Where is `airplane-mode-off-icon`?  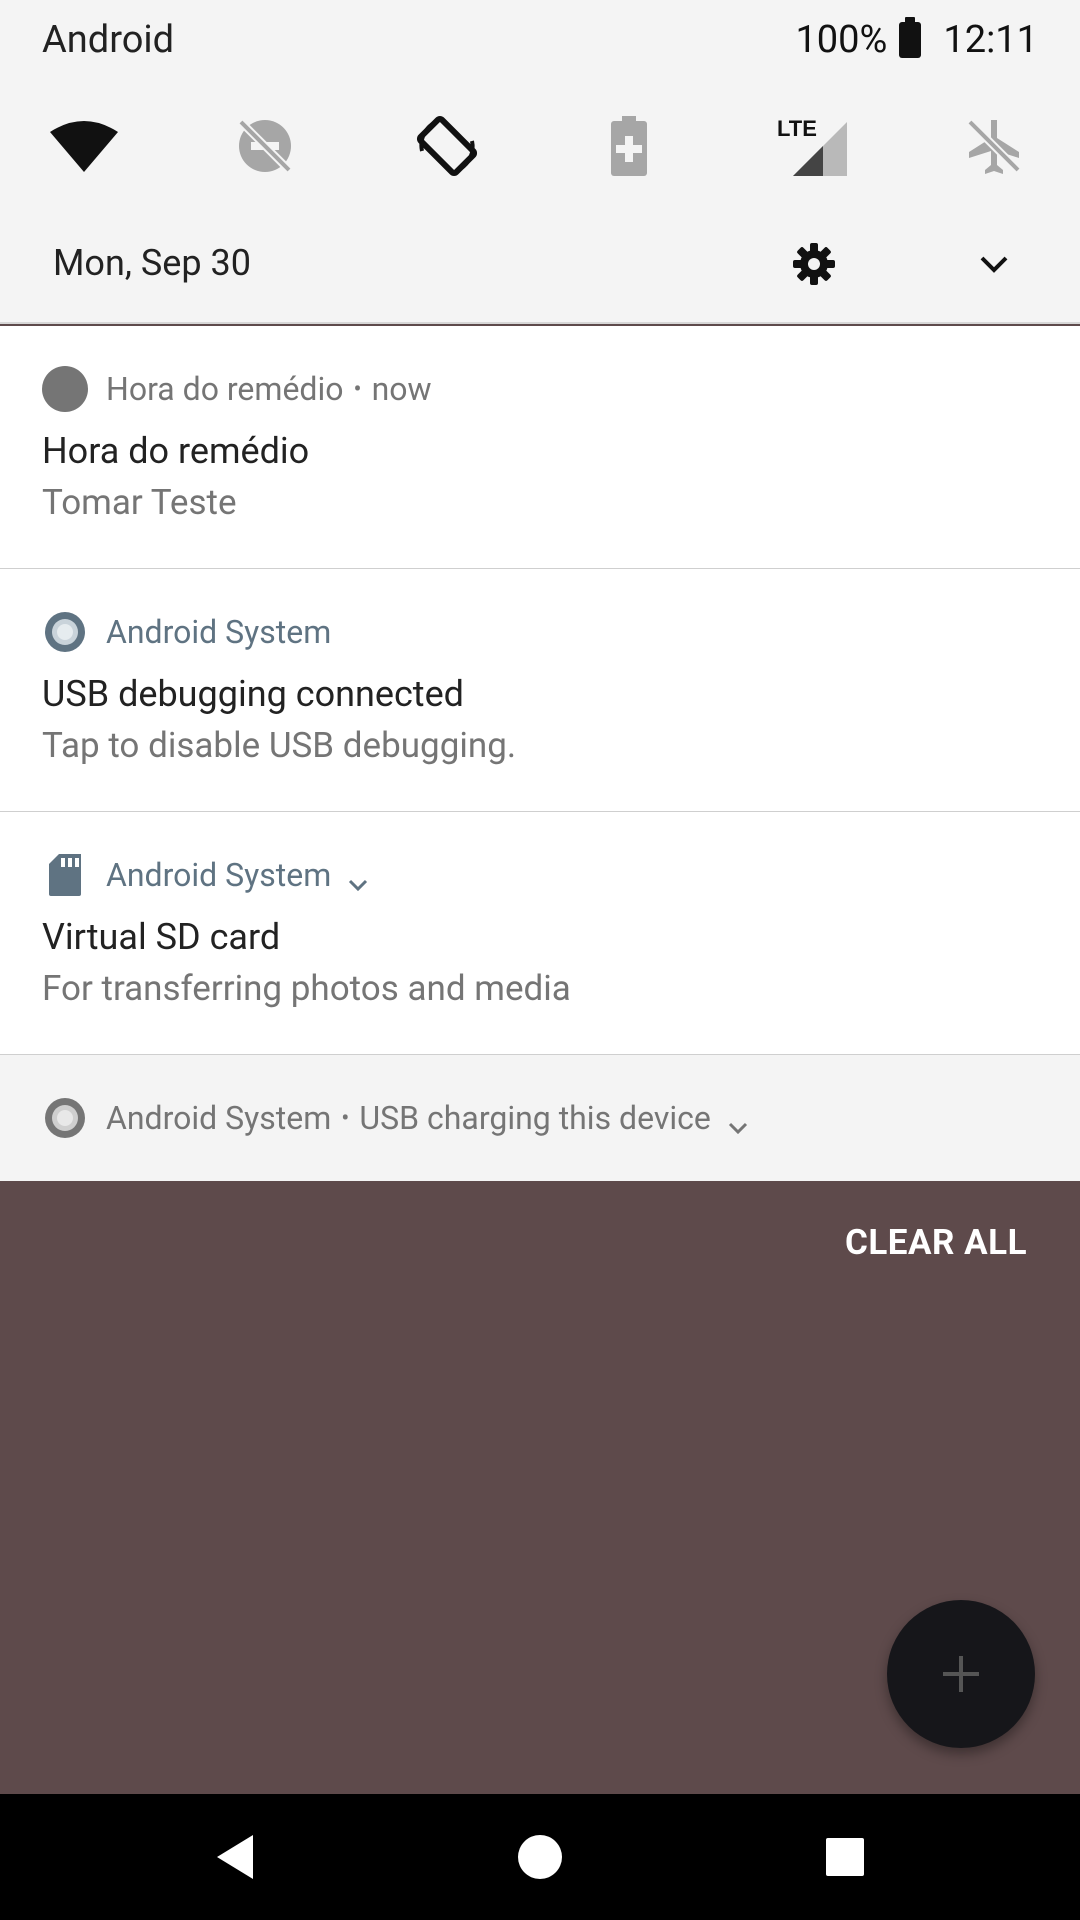
airplane-mode-off-icon is located at coordinates (994, 146).